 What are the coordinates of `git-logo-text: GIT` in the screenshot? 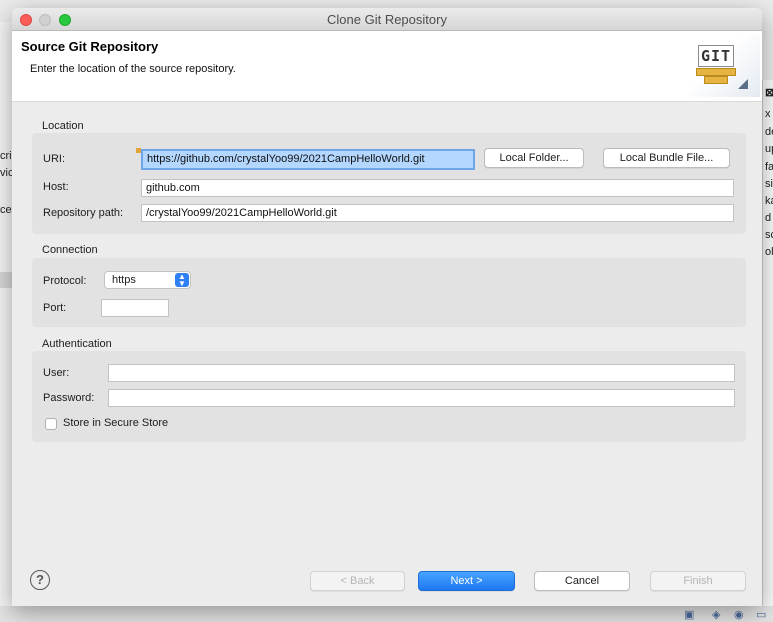 It's located at (716, 56).